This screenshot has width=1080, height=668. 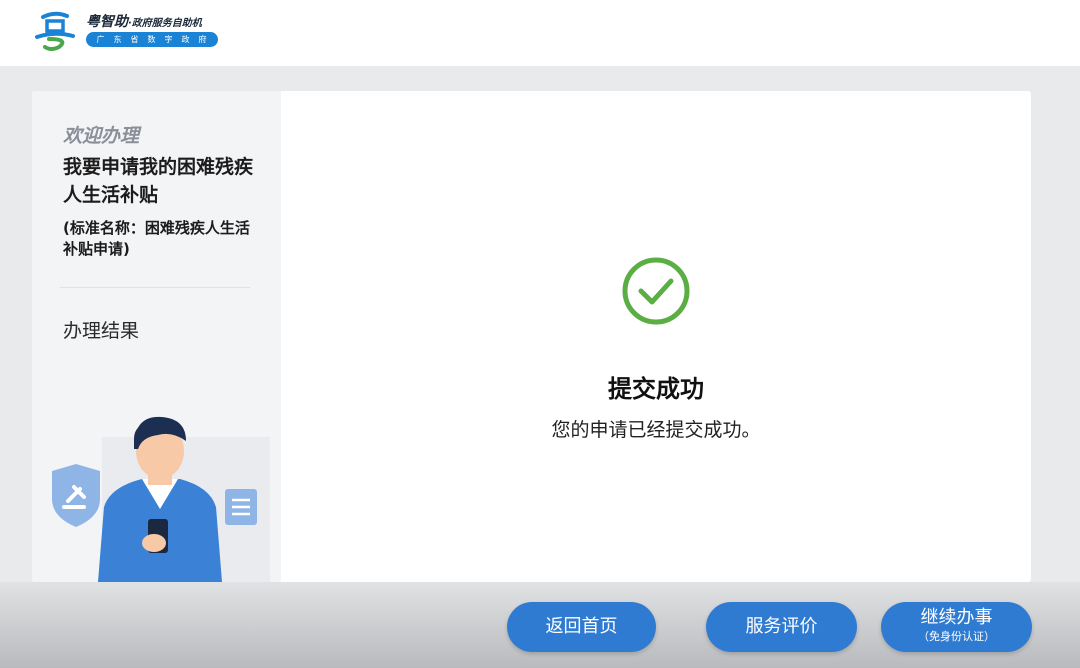 I want to click on continue-button-sublabel: （免身份认证）, so click(x=956, y=636).